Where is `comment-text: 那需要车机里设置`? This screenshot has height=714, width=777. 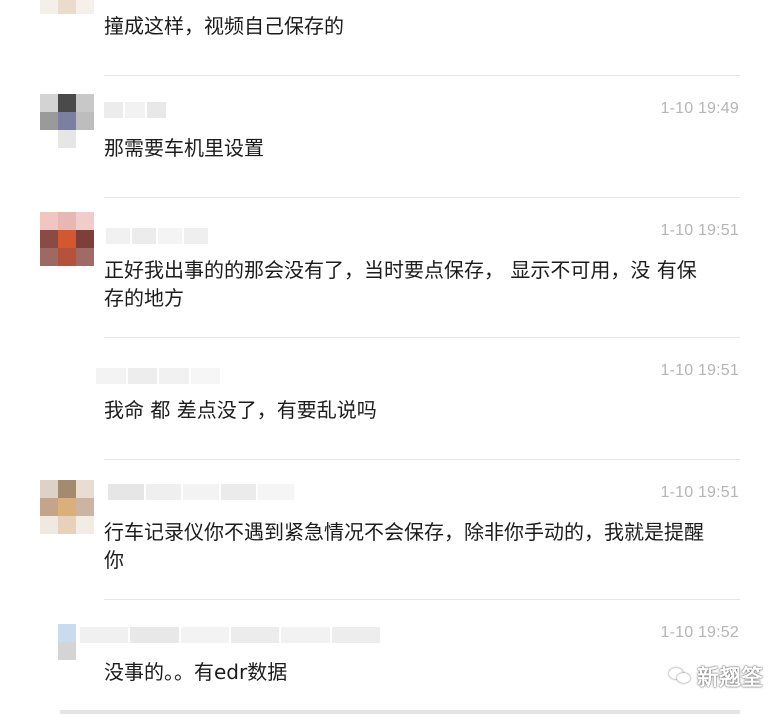
comment-text: 那需要车机里设置 is located at coordinates (184, 148).